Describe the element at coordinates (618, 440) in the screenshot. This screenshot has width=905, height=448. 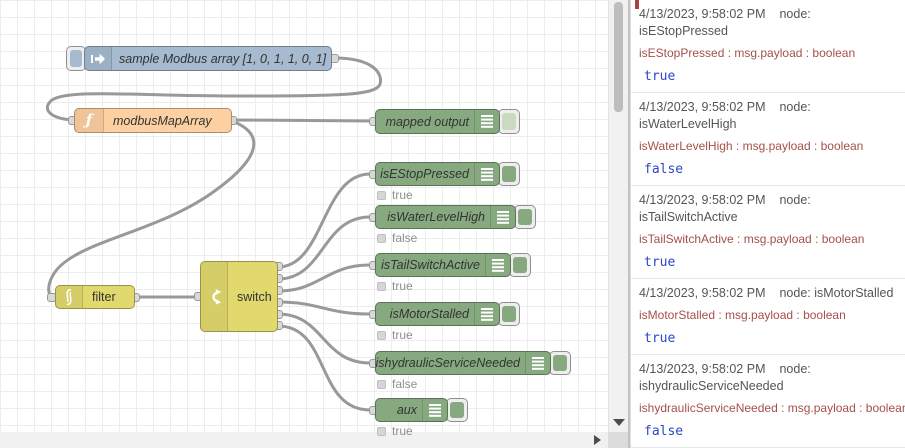
I see `scrollbar-corner` at that location.